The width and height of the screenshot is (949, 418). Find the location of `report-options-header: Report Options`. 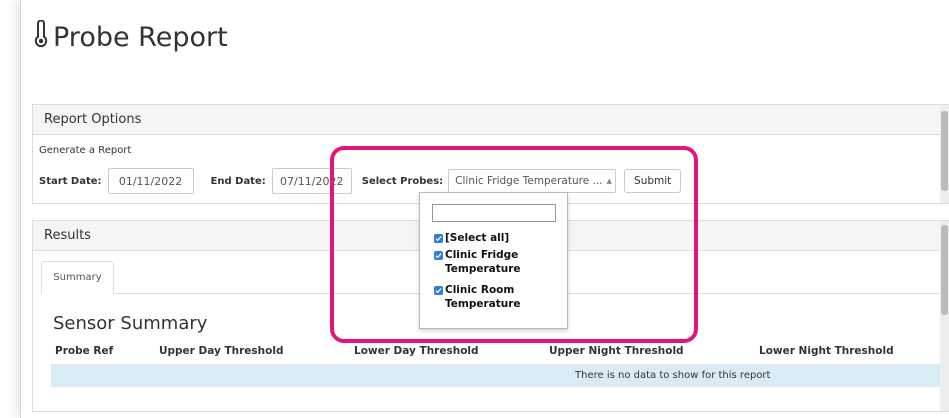

report-options-header: Report Options is located at coordinates (491, 120).